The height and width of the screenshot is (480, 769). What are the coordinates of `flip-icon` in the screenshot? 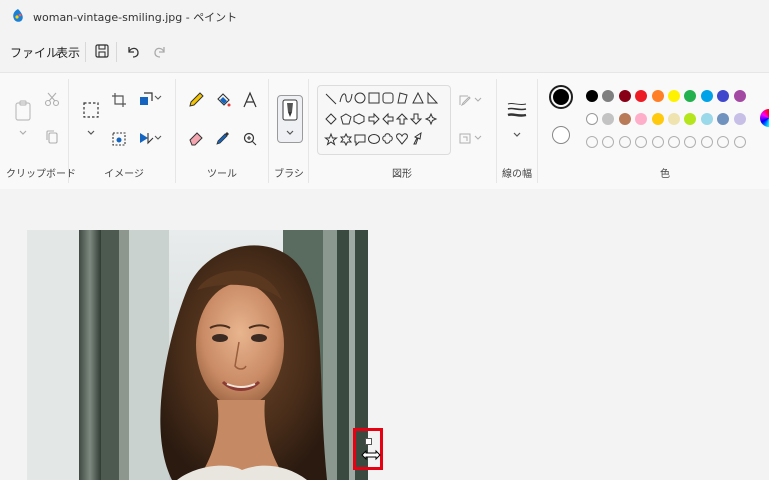 It's located at (146, 138).